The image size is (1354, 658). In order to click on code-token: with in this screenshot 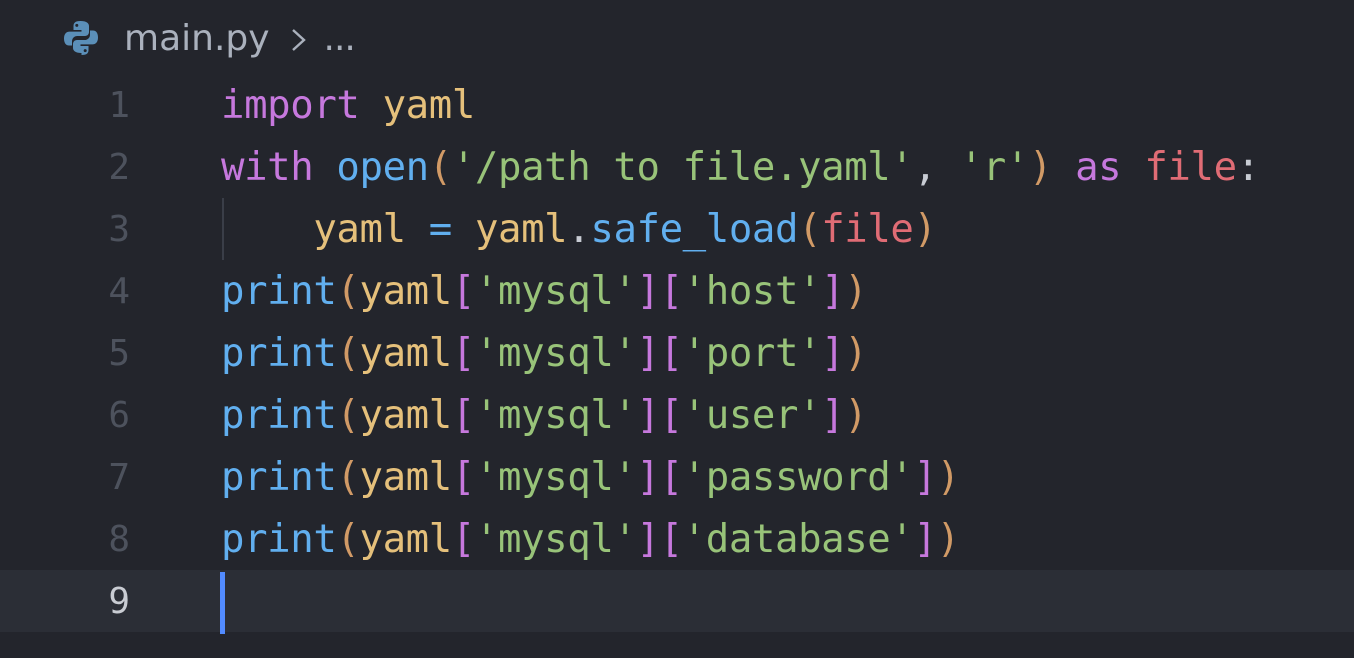, I will do `click(267, 167)`.